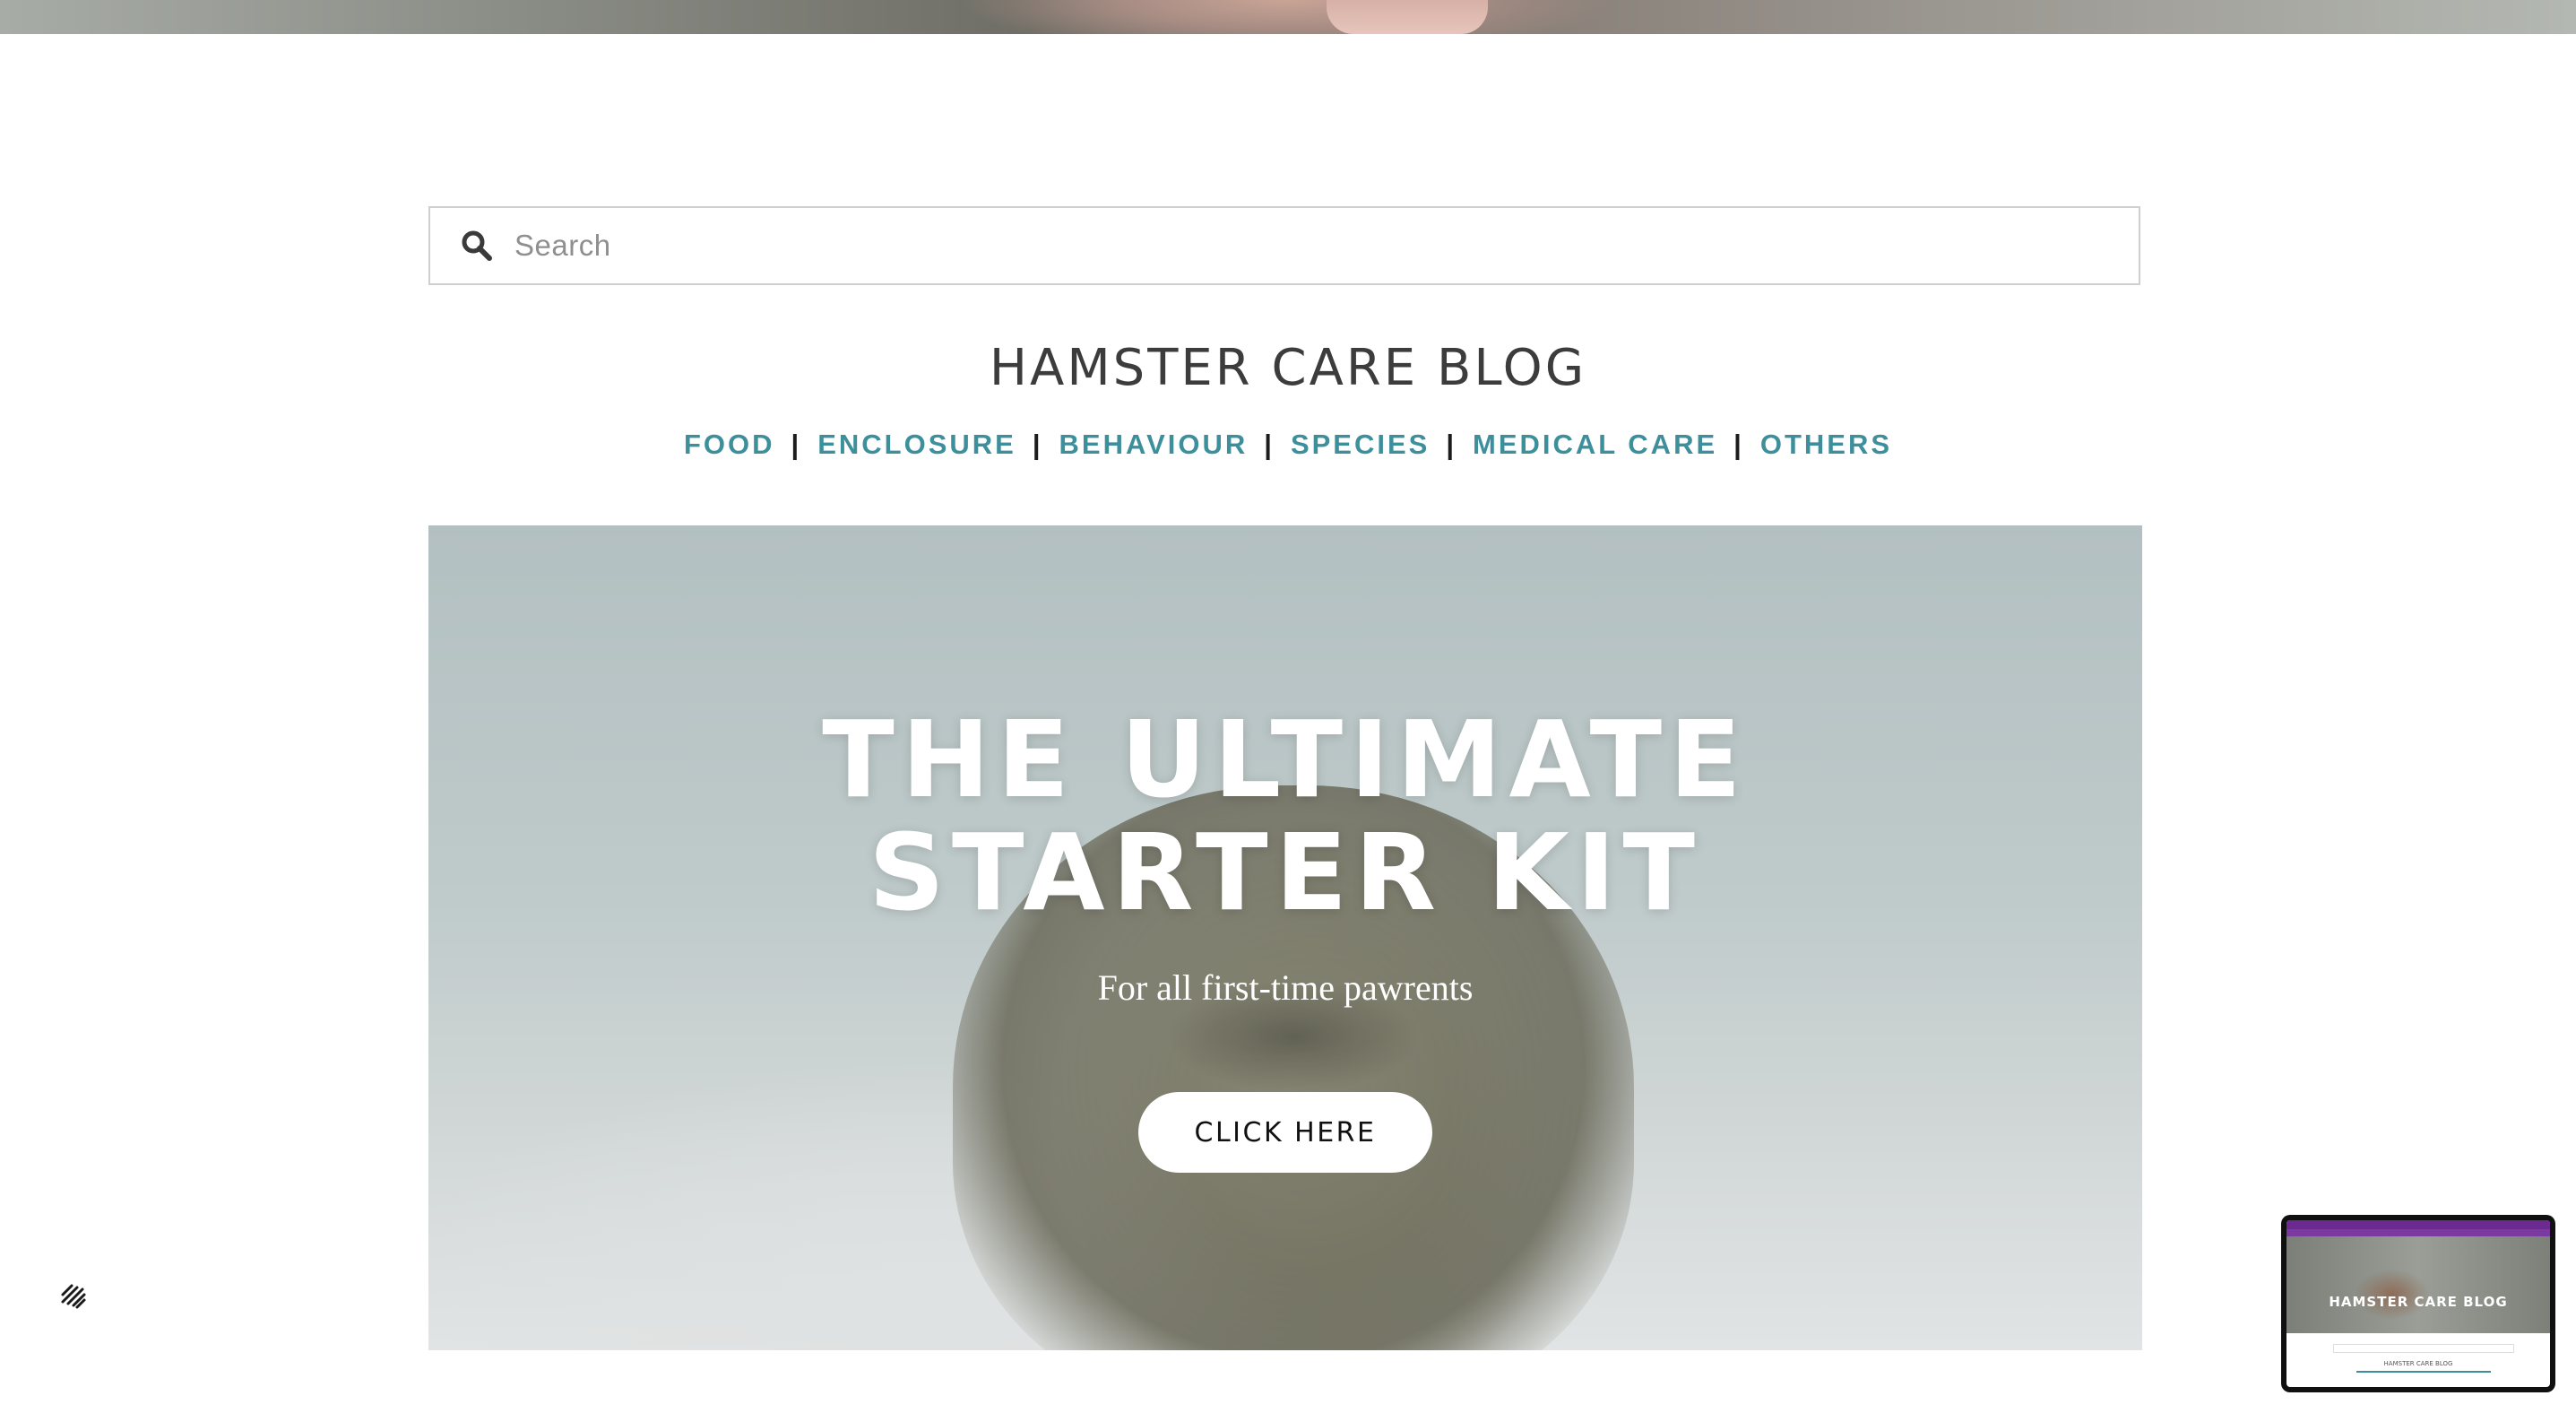 The height and width of the screenshot is (1413, 2576). What do you see at coordinates (562, 246) in the screenshot?
I see `search-input: Search` at bounding box center [562, 246].